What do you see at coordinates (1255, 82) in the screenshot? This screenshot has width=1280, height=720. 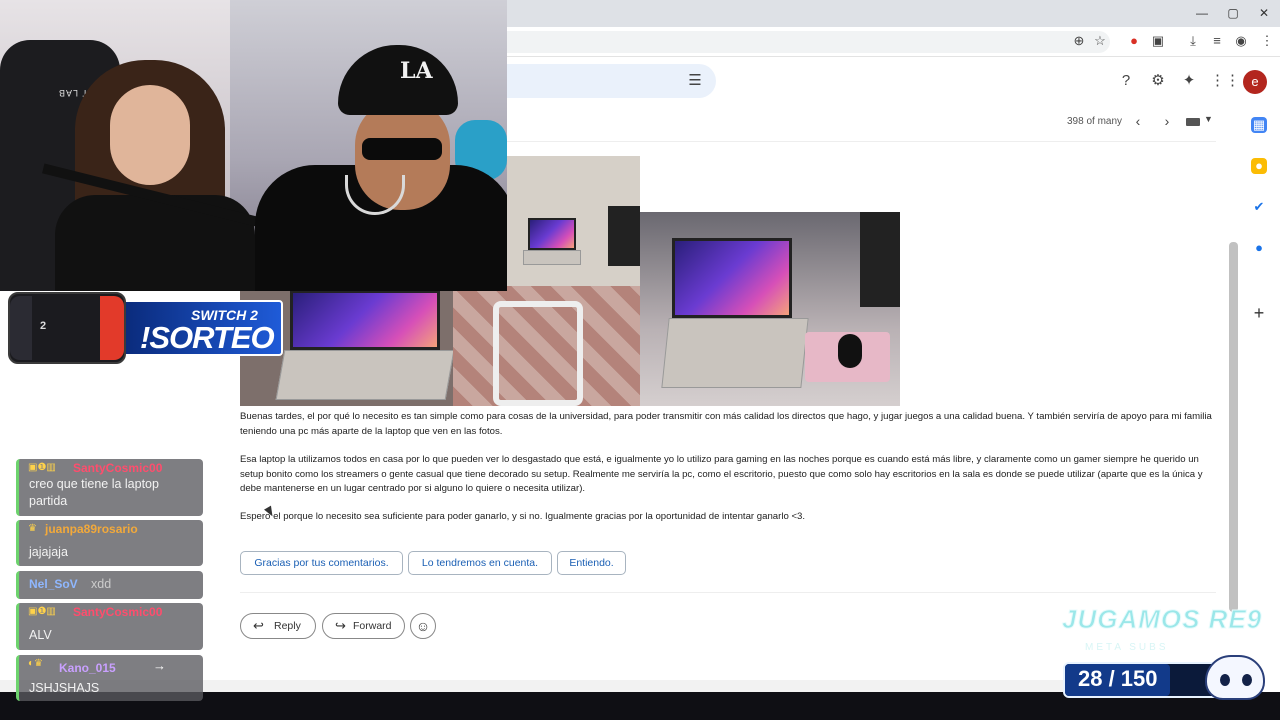 I see `account-avatar: e` at bounding box center [1255, 82].